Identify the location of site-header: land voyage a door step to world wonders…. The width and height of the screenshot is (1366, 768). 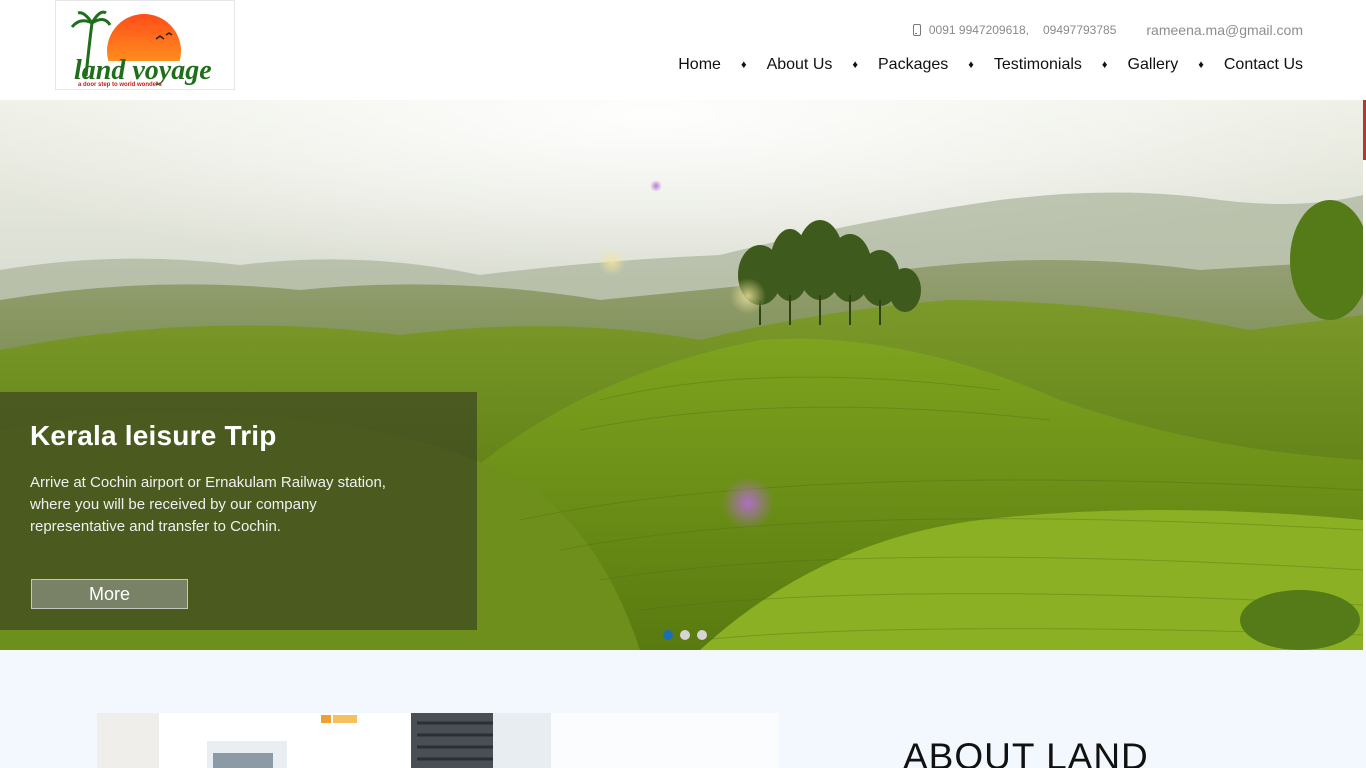
(683, 50).